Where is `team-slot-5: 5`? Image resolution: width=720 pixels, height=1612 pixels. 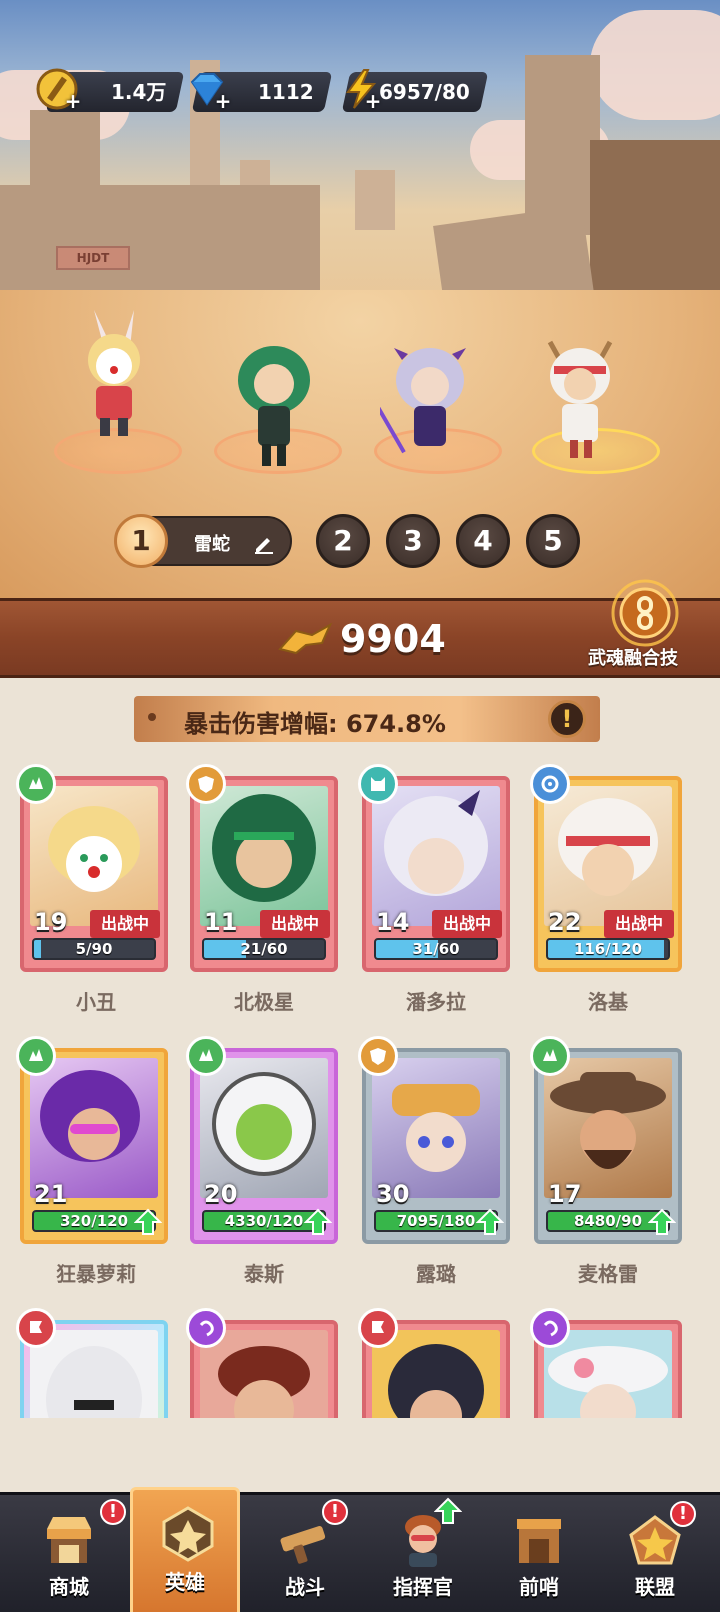
team-slot-5: 5 is located at coordinates (553, 541).